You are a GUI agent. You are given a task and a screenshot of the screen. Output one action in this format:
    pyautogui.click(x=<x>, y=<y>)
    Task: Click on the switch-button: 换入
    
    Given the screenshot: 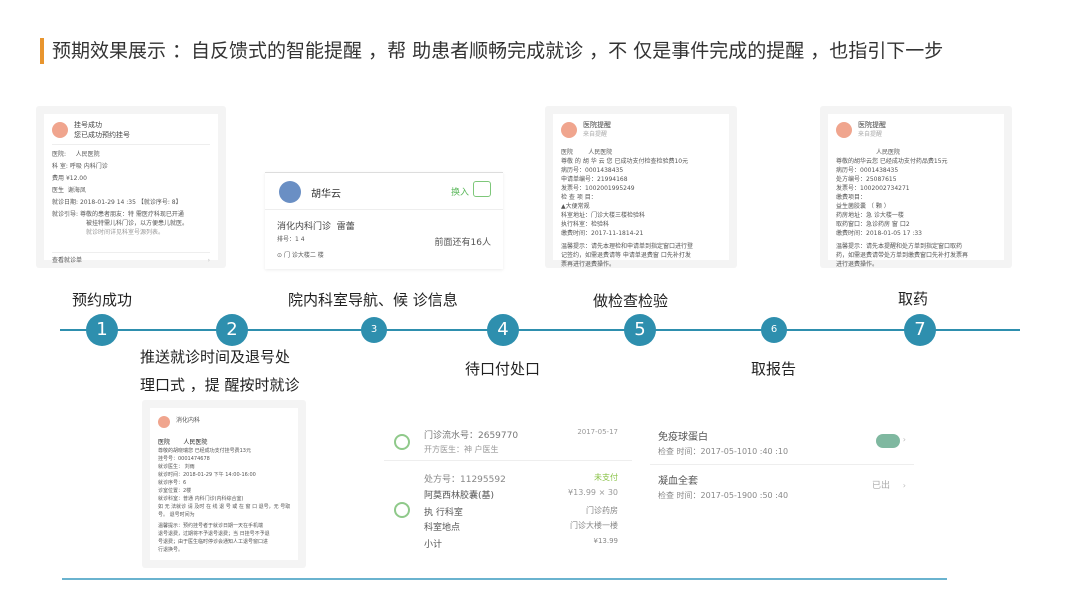 What is the action you would take?
    pyautogui.click(x=460, y=191)
    